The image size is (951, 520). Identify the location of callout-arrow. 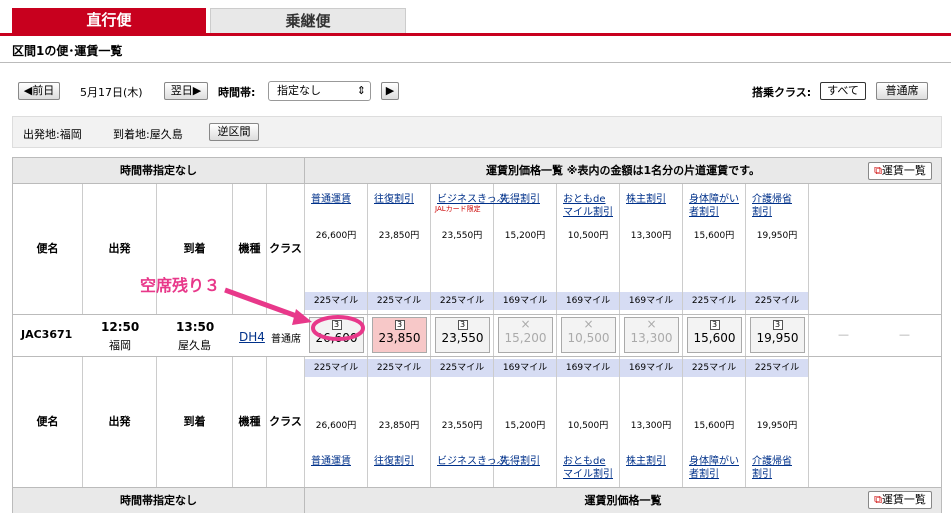
(294, 314).